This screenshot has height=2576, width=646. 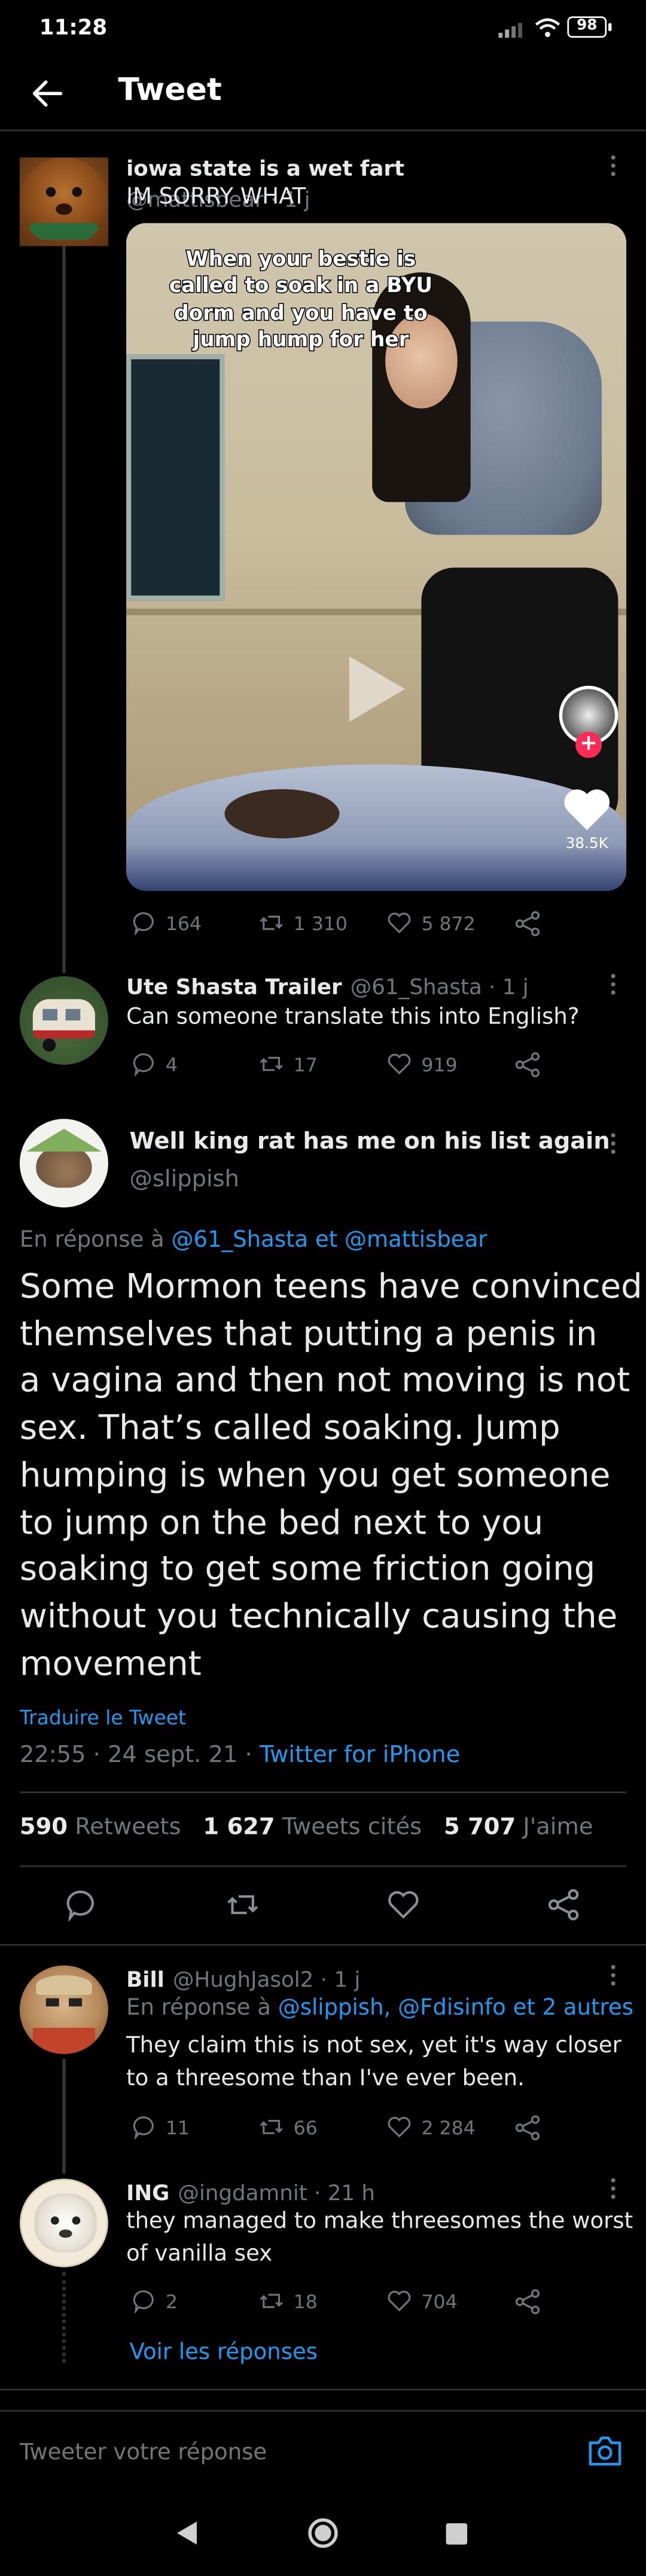 I want to click on quotes-stat: 1 627 Tweets cités, so click(x=312, y=1828).